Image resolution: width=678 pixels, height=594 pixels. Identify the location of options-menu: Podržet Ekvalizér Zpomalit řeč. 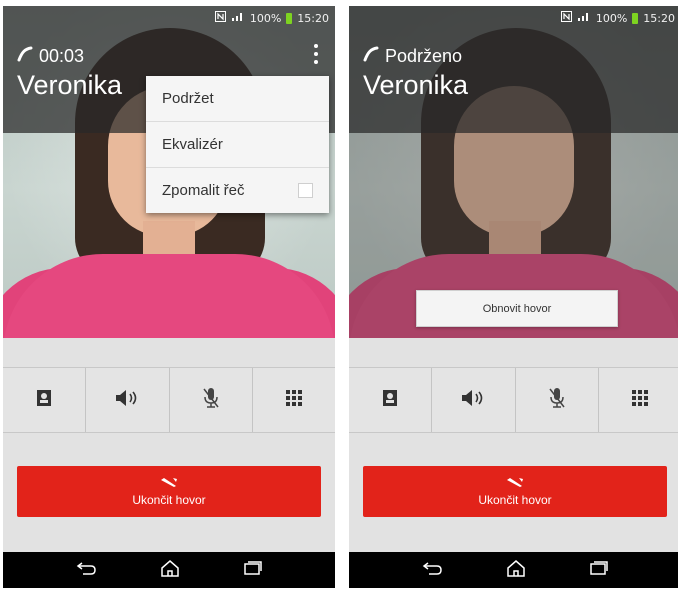
(237, 144).